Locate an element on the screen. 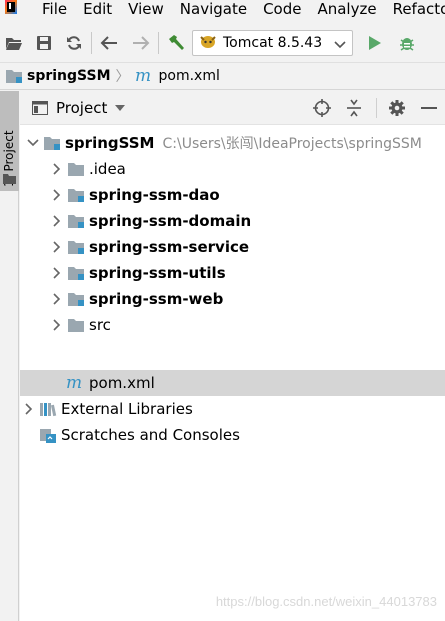 The width and height of the screenshot is (445, 621). chevron-down-icon is located at coordinates (340, 43).